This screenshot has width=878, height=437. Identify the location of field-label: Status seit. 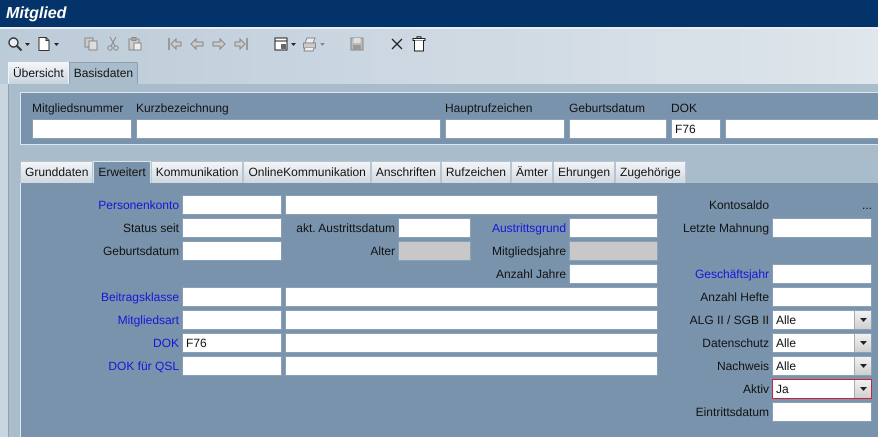
(150, 228).